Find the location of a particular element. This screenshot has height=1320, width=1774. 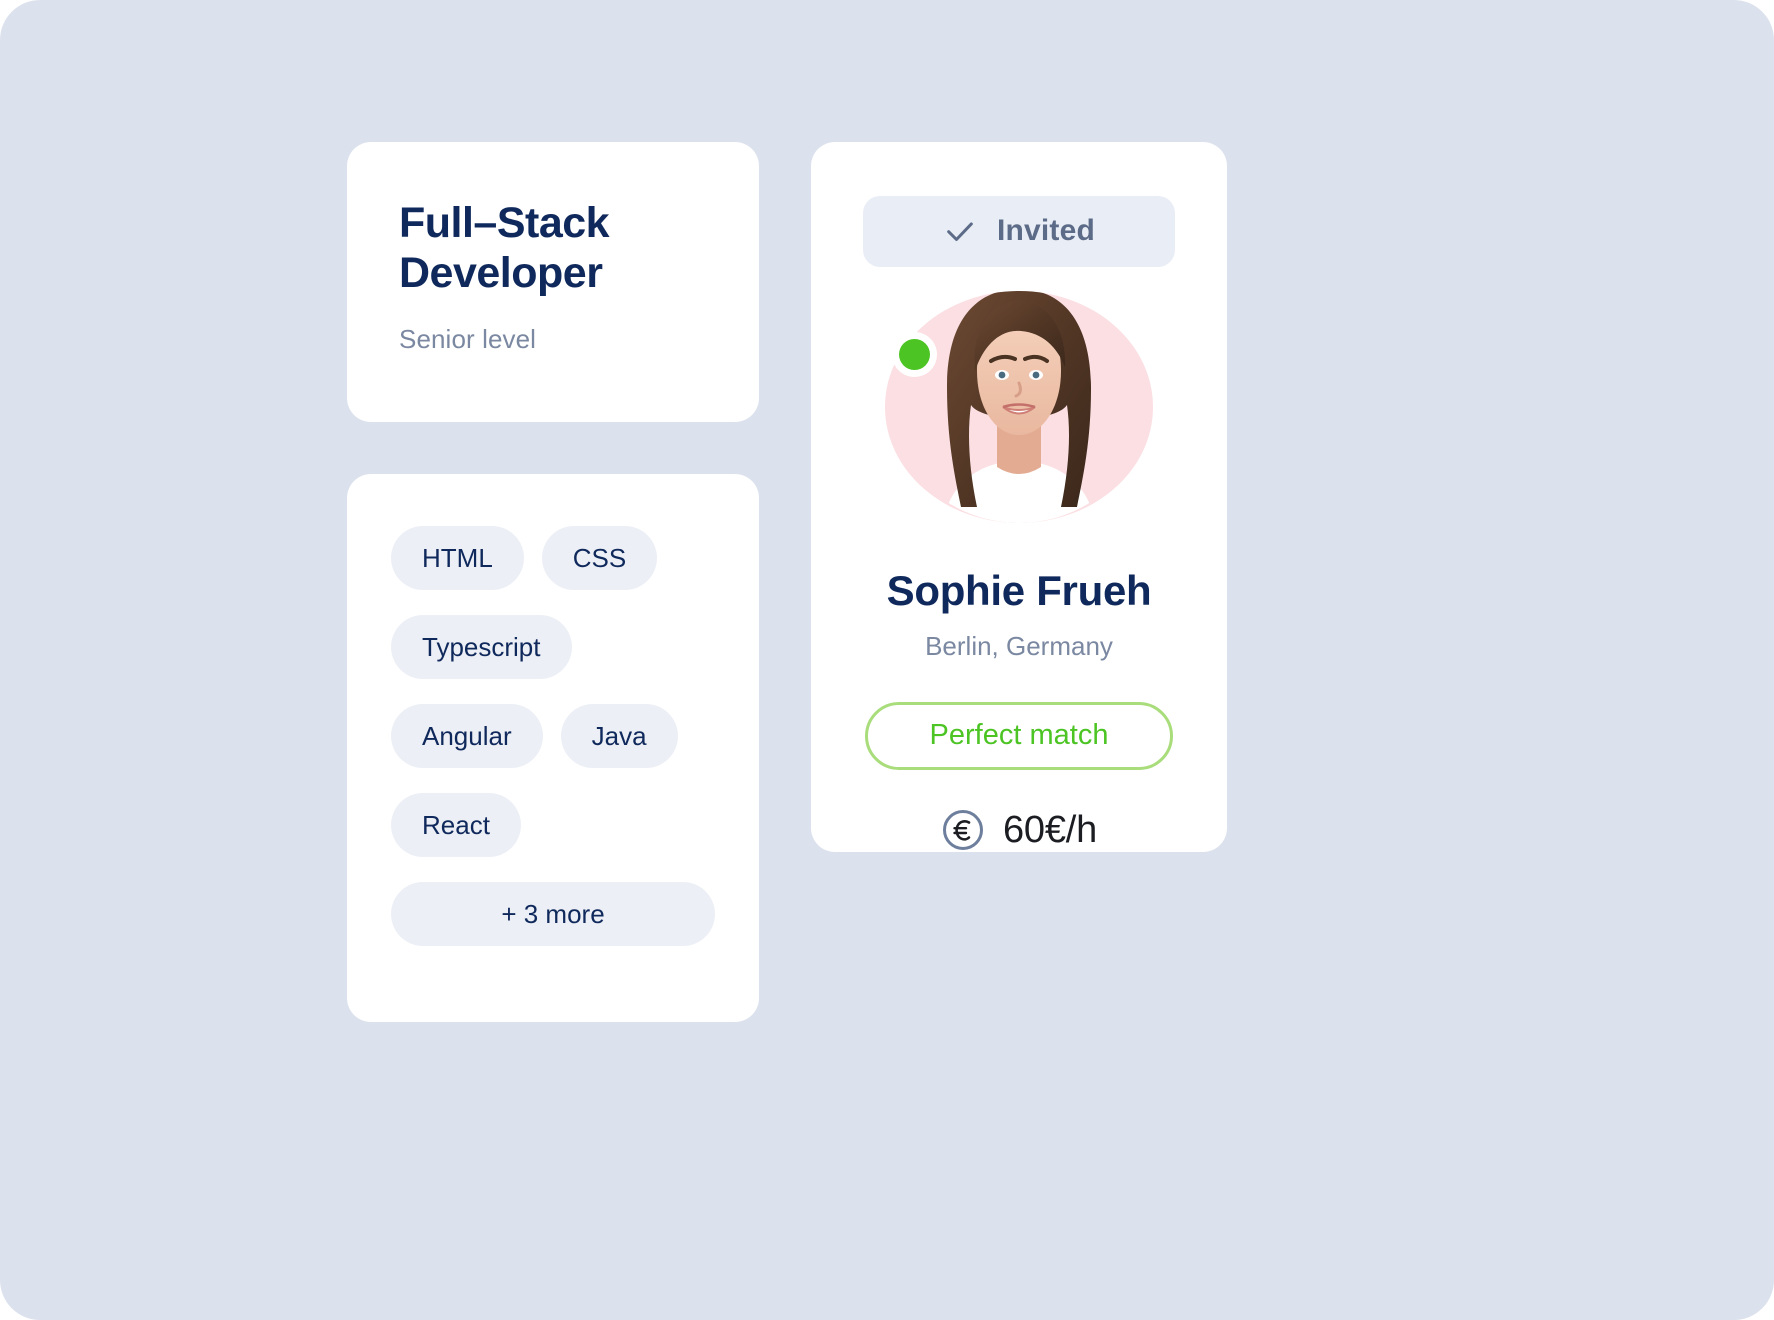

skill-chip-react: React is located at coordinates (456, 825).